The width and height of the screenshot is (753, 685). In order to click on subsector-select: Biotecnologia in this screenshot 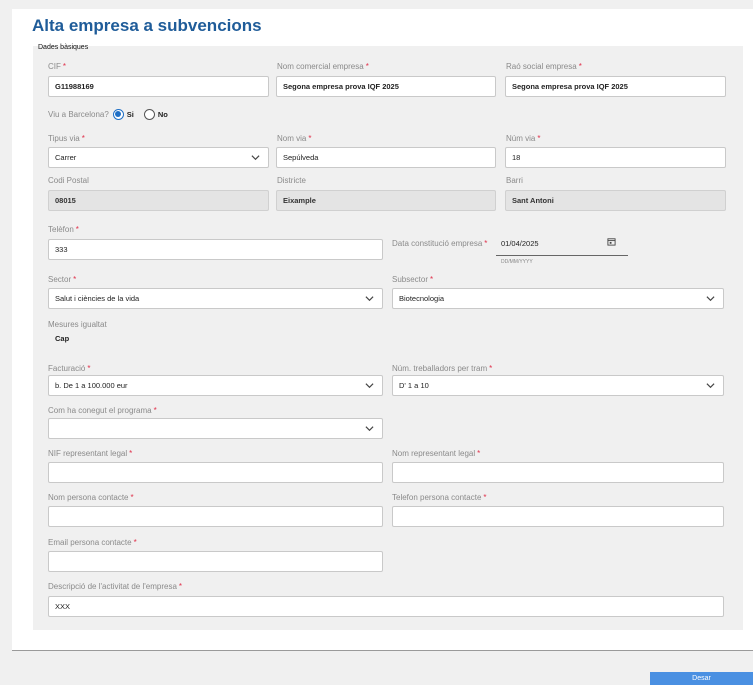, I will do `click(558, 298)`.